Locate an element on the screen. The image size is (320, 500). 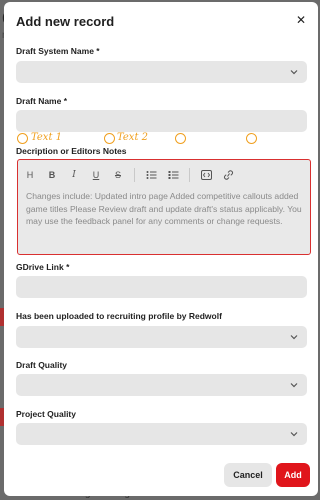
underline-button: U is located at coordinates (96, 175).